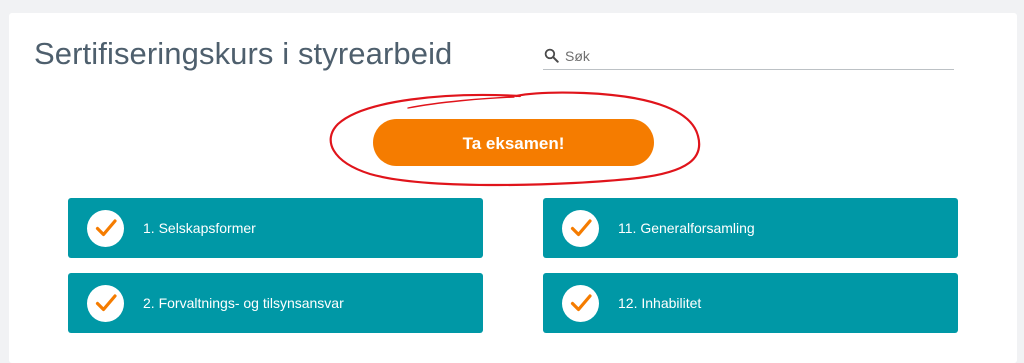 This screenshot has height=363, width=1024. I want to click on search-field, so click(748, 56).